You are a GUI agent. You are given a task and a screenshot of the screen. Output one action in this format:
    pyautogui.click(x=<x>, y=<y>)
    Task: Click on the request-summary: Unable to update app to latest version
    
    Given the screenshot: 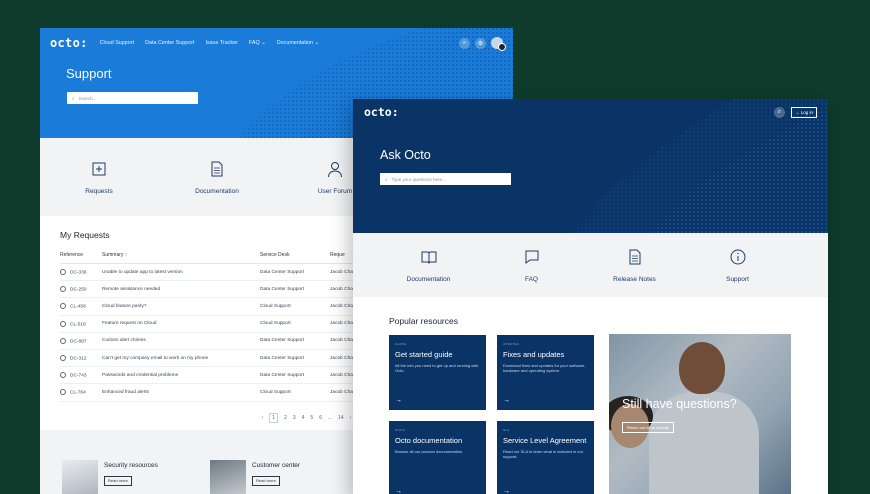 What is the action you would take?
    pyautogui.click(x=181, y=272)
    